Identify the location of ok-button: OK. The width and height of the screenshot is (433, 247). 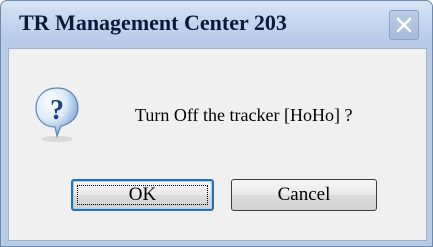
(142, 195).